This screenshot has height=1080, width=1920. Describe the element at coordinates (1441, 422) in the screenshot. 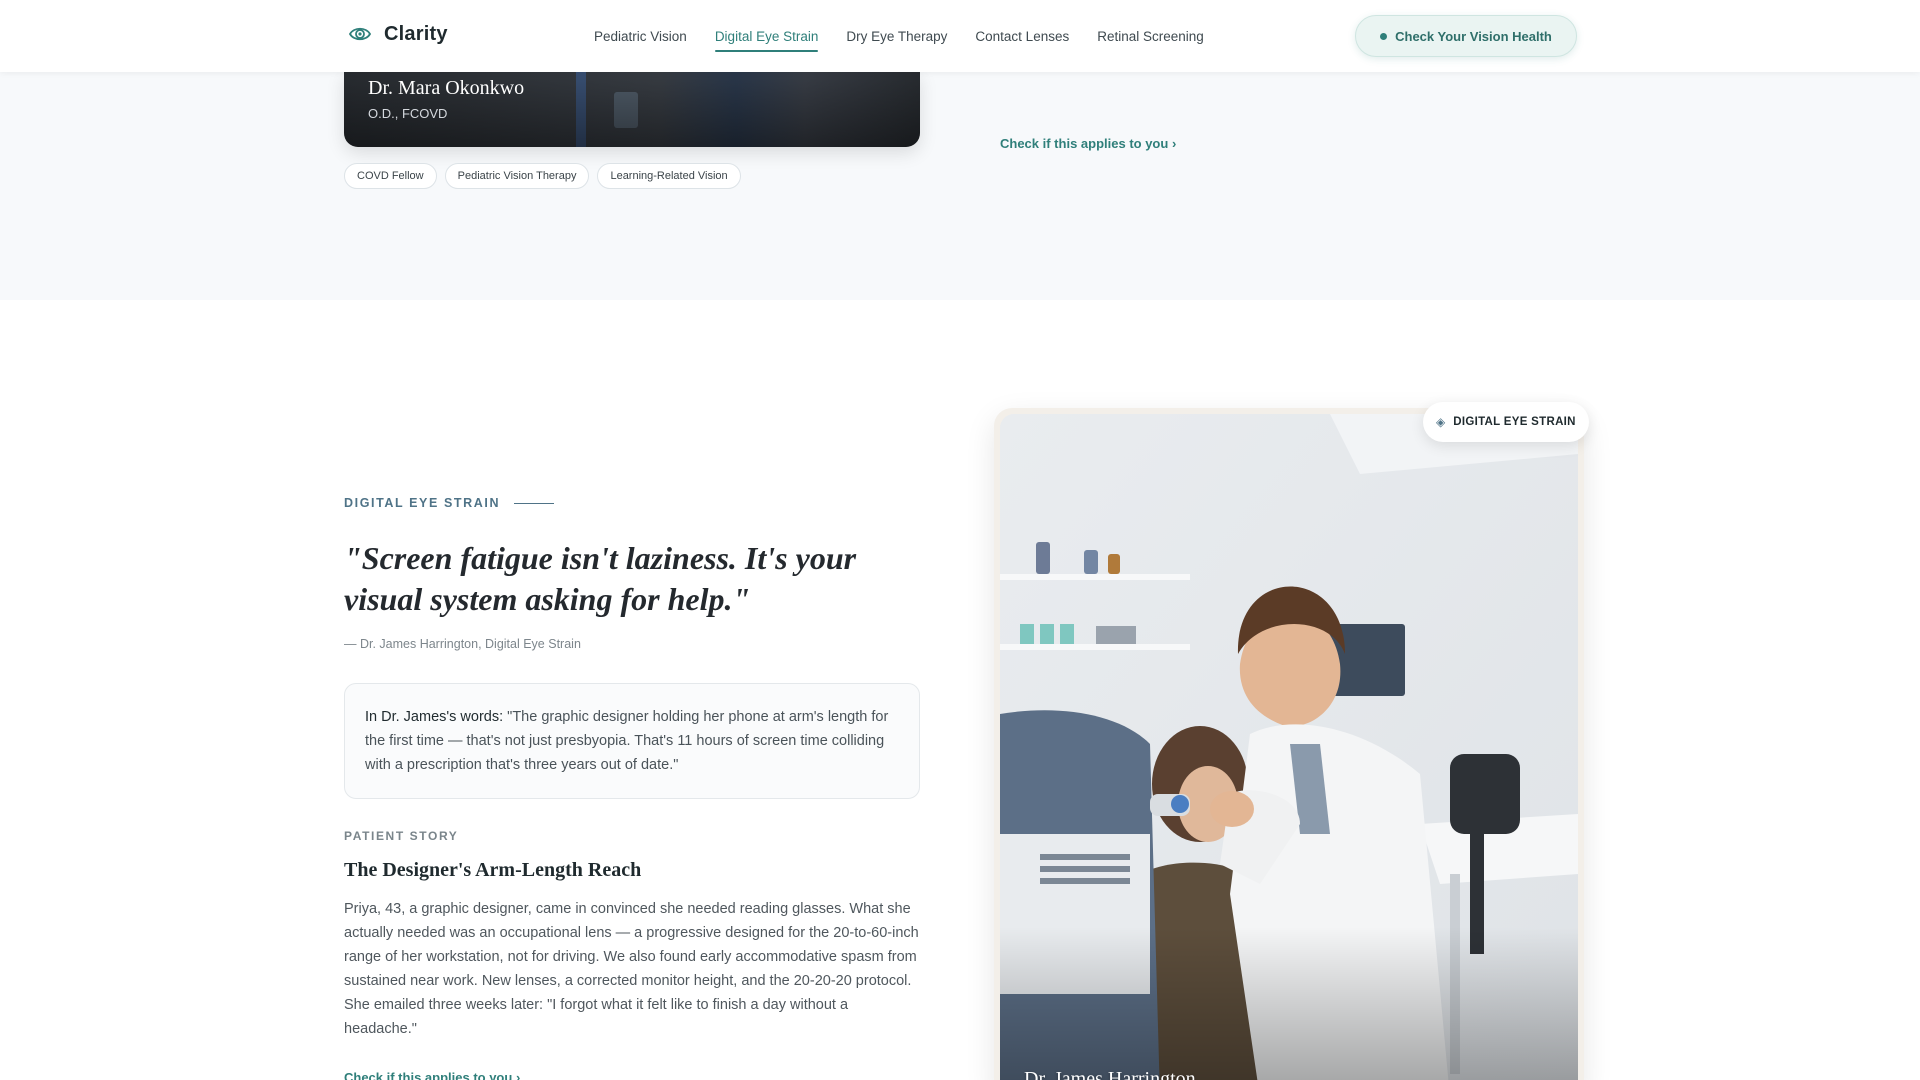

I see `diamond-icon: ◈` at that location.